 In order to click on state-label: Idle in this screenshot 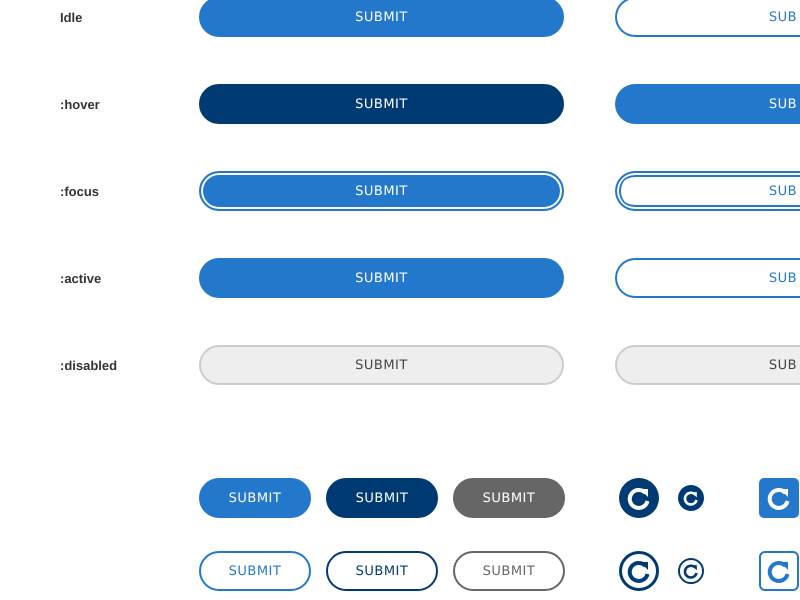, I will do `click(71, 17)`.